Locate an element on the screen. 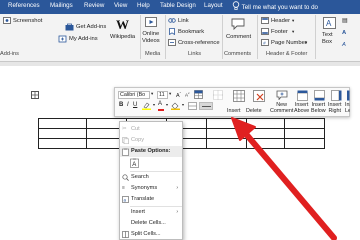  copy-icon is located at coordinates (125, 140).